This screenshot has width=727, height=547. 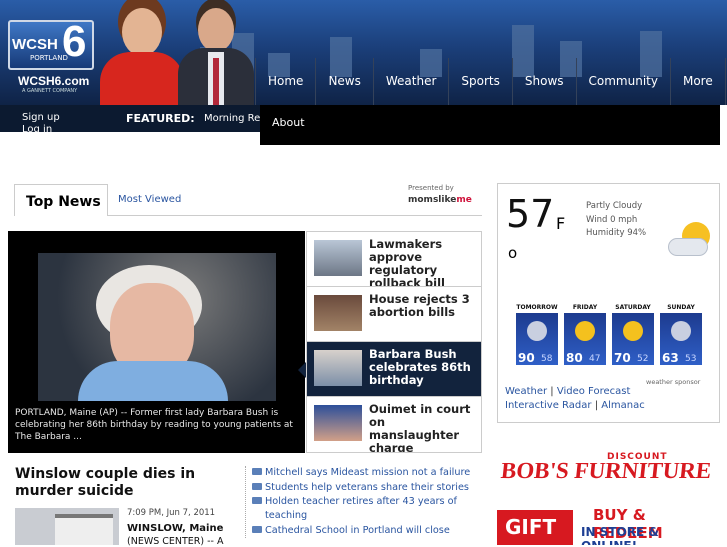 What do you see at coordinates (616, 233) in the screenshot?
I see `humidity-text: Humidity 94%` at bounding box center [616, 233].